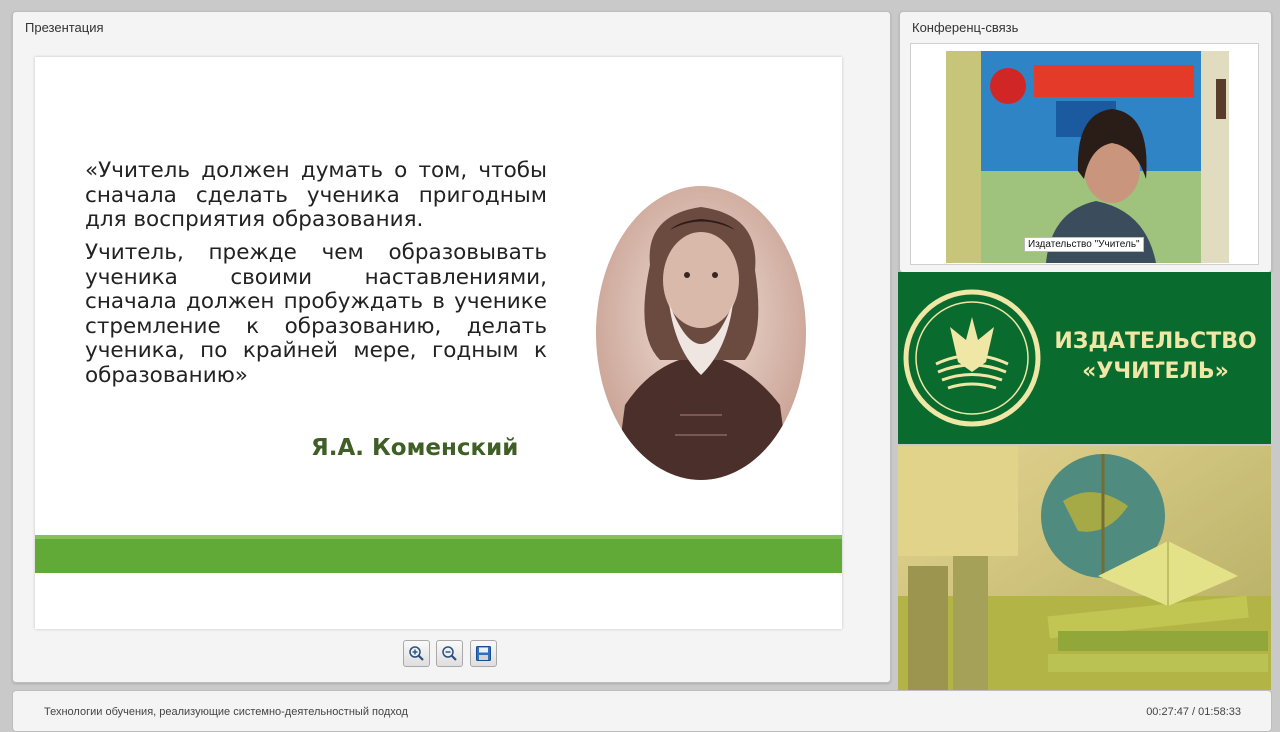 This screenshot has height=732, width=1280. I want to click on publisher-logo-text: ИЗДАТЕЛЬСТВО «УЧИТЕЛЬ», so click(1155, 357).